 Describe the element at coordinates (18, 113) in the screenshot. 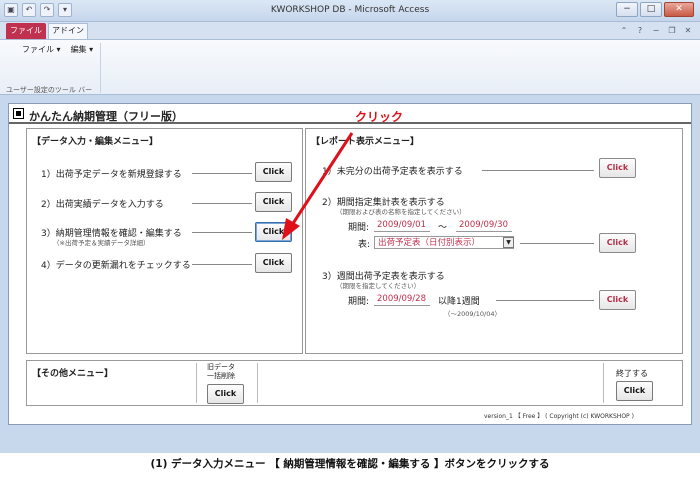

I see `form-icon` at that location.